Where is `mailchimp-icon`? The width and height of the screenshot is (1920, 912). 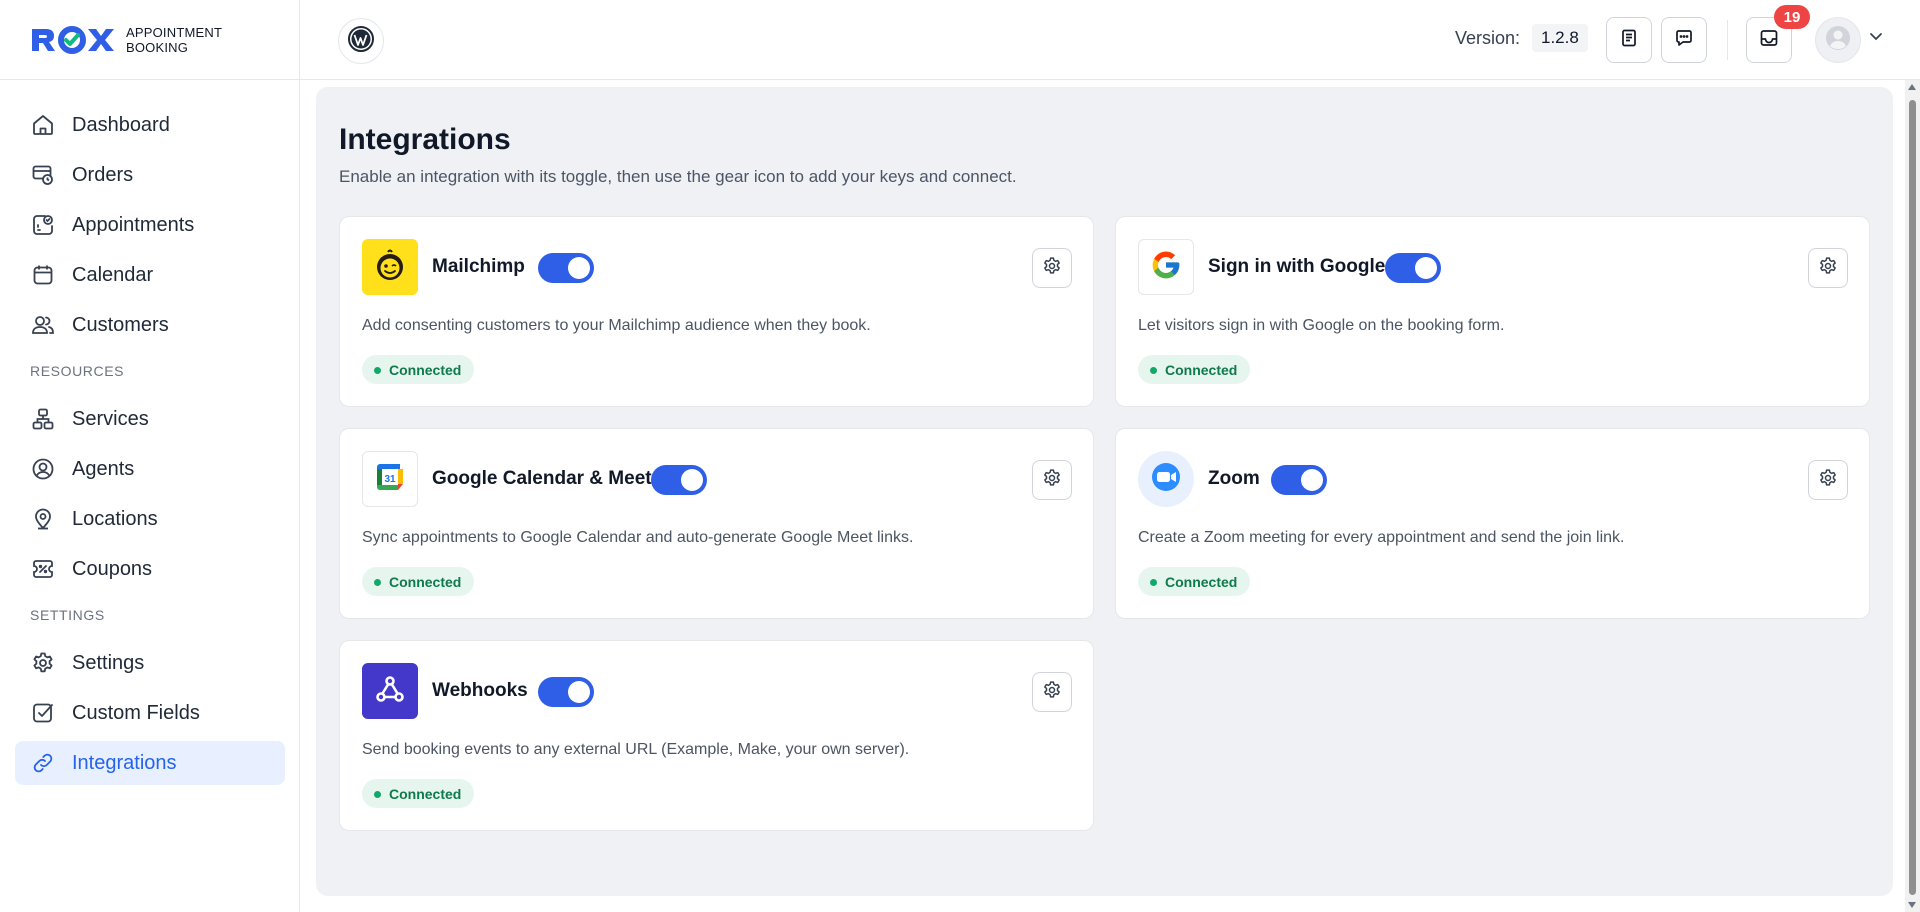
mailchimp-icon is located at coordinates (390, 267).